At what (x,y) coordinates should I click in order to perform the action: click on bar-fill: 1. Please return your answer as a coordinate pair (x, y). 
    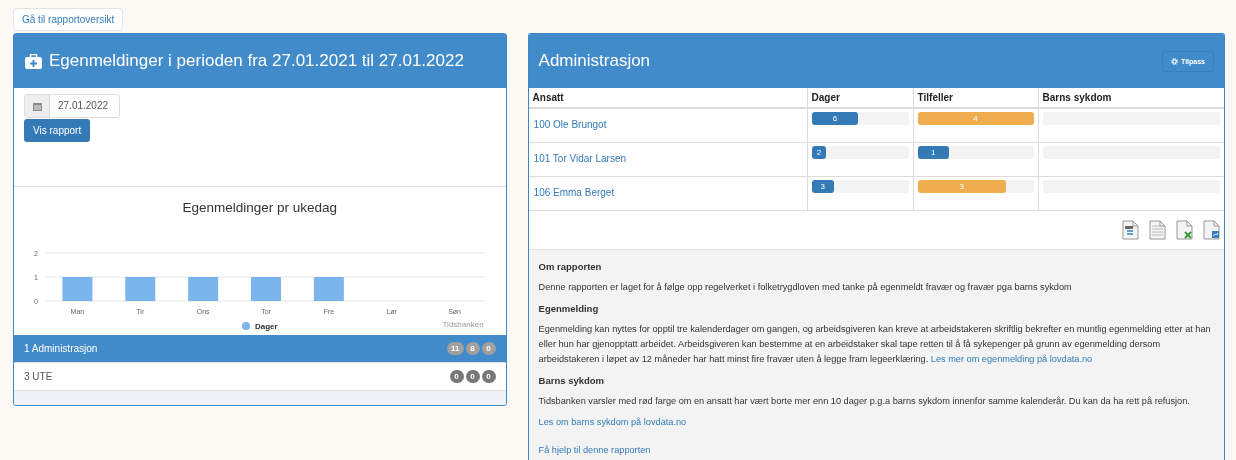
    Looking at the image, I should click on (933, 152).